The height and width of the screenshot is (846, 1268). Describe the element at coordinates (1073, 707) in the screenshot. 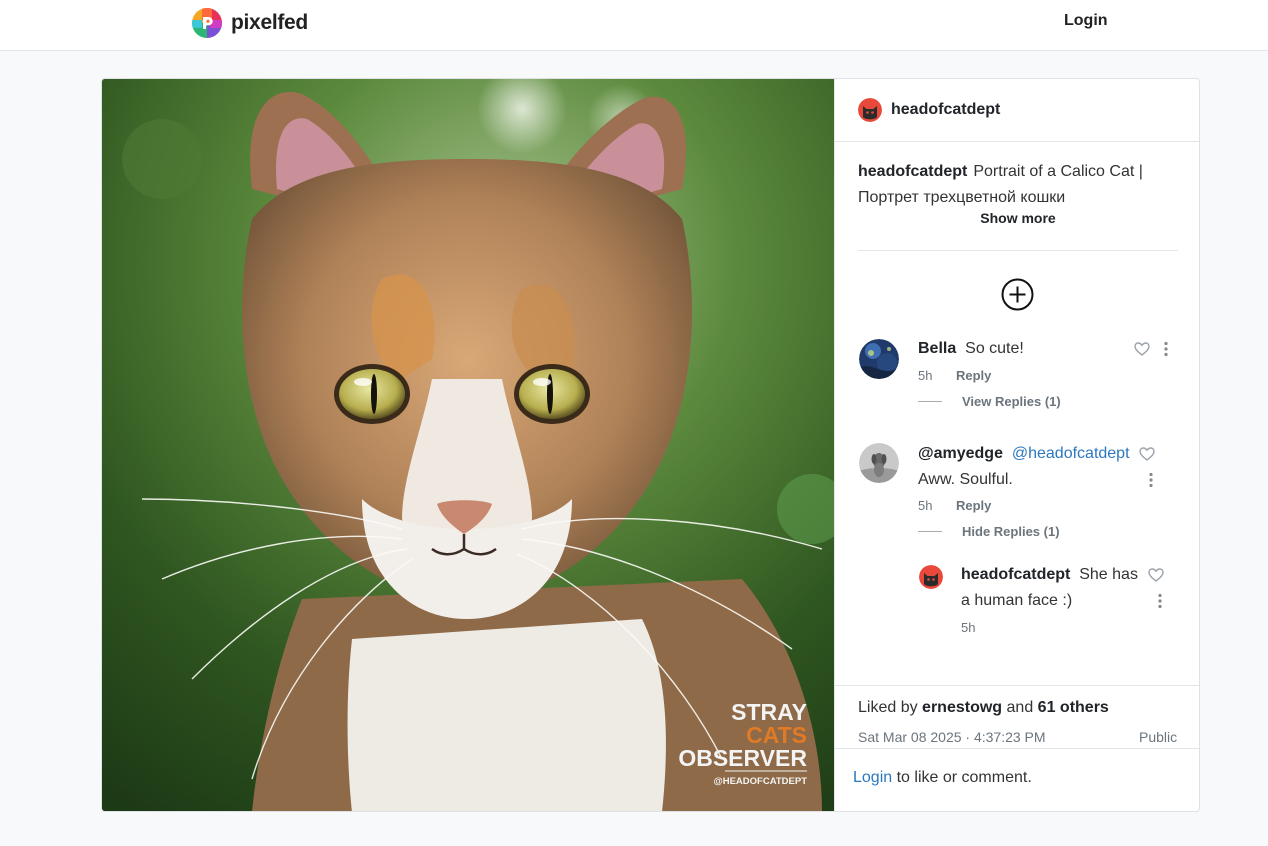

I see `likes-others-link: 61 others` at that location.